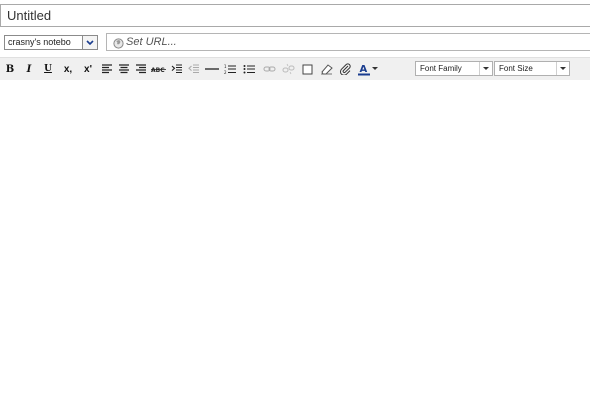 The width and height of the screenshot is (590, 413). I want to click on italic-button: I, so click(29, 69).